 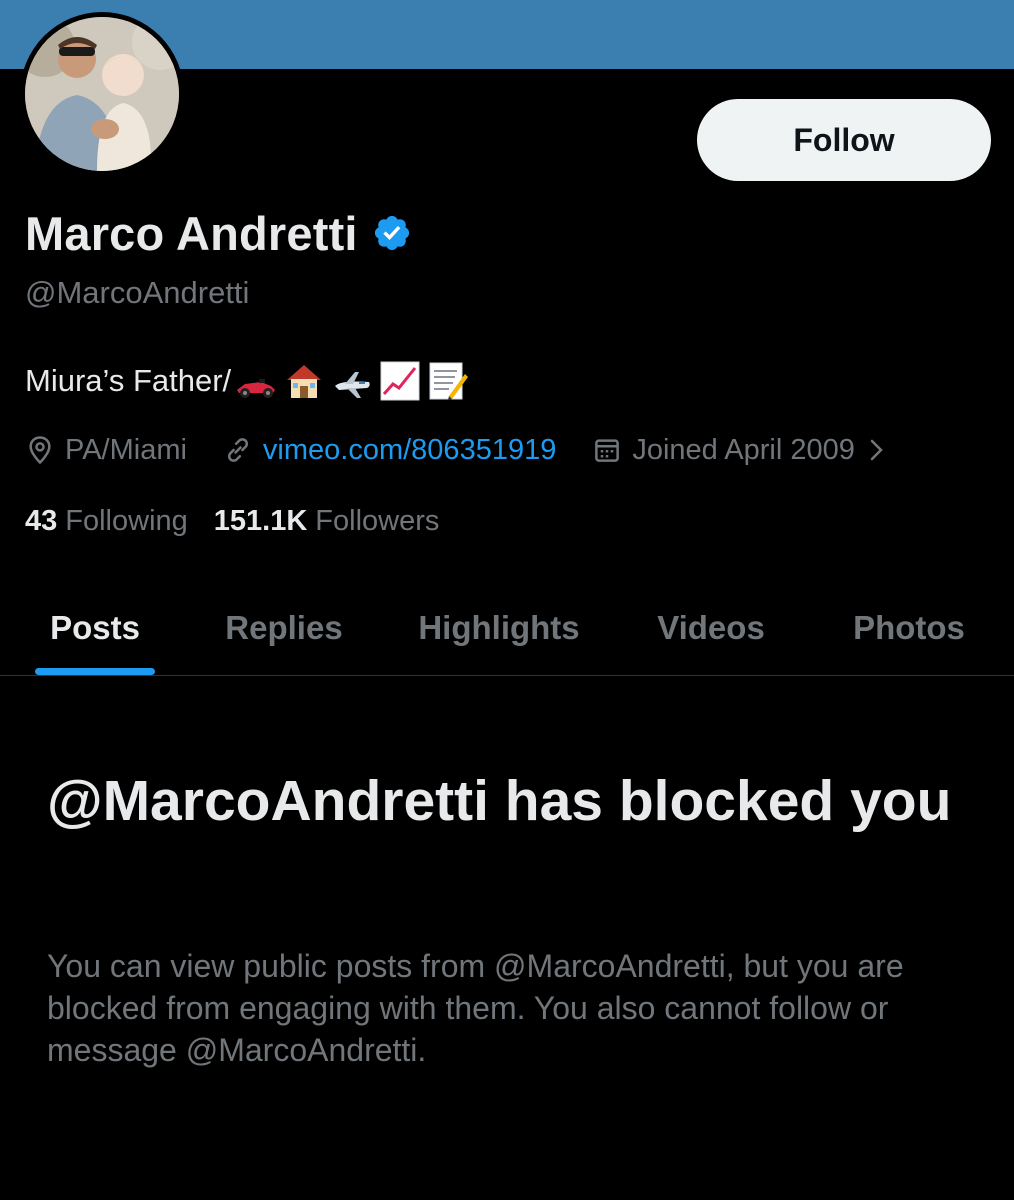 I want to click on profile-tabs: Posts Replies Highlights Videos Photos, so click(x=507, y=628).